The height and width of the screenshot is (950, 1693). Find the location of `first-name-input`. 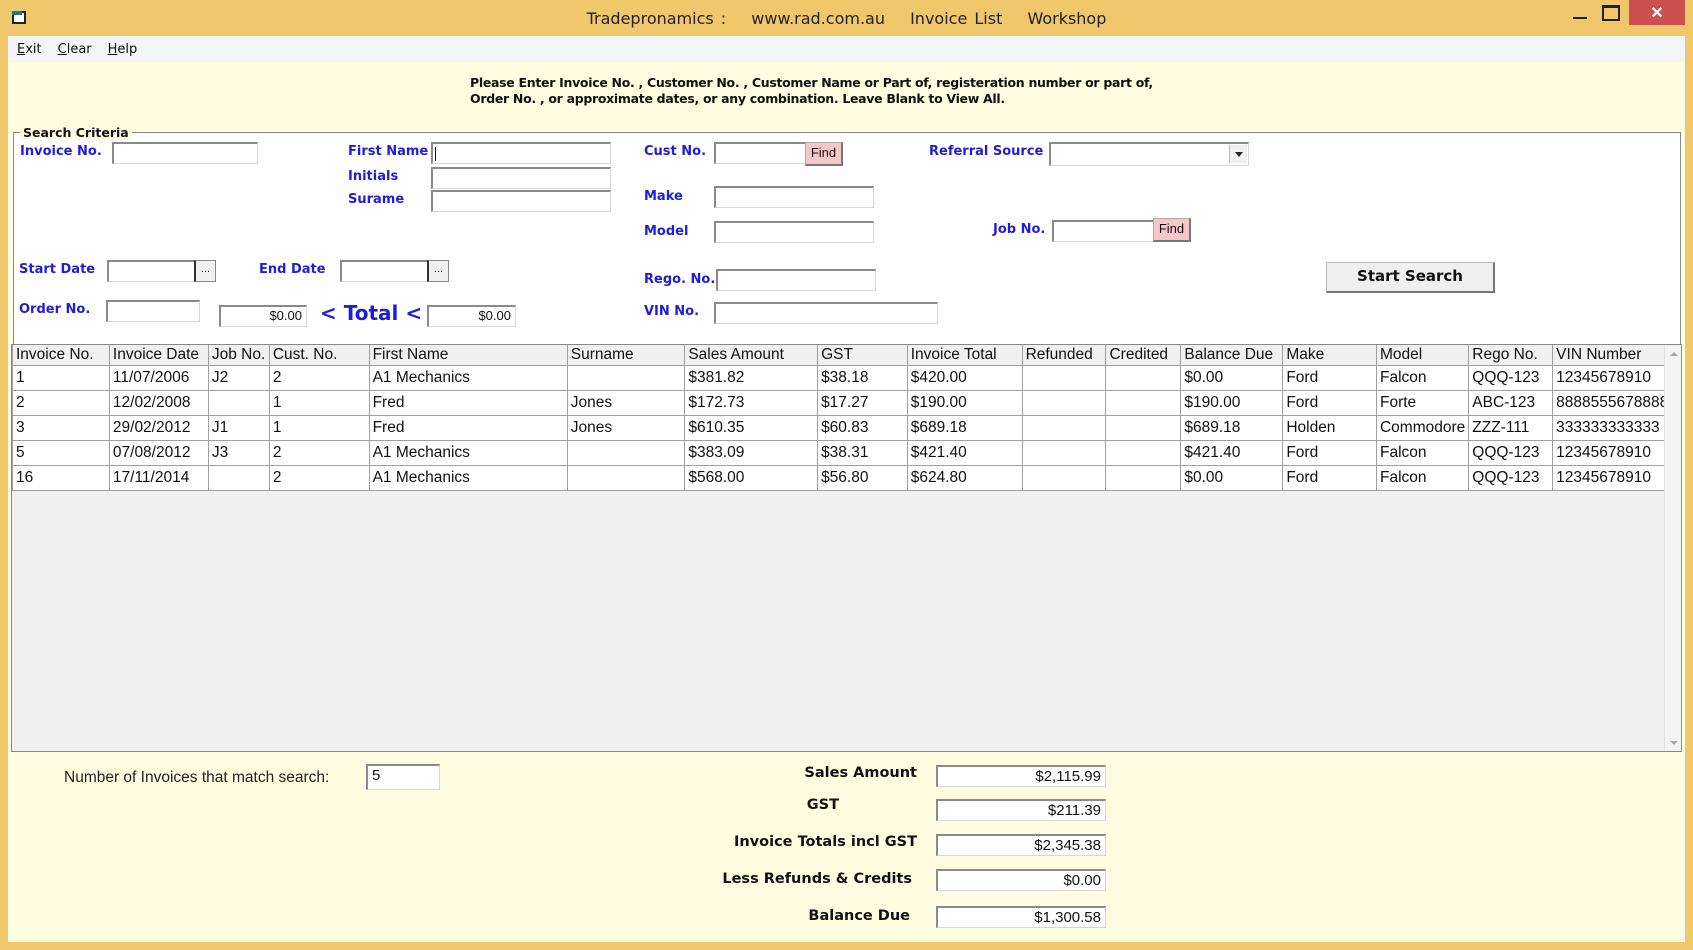

first-name-input is located at coordinates (521, 153).